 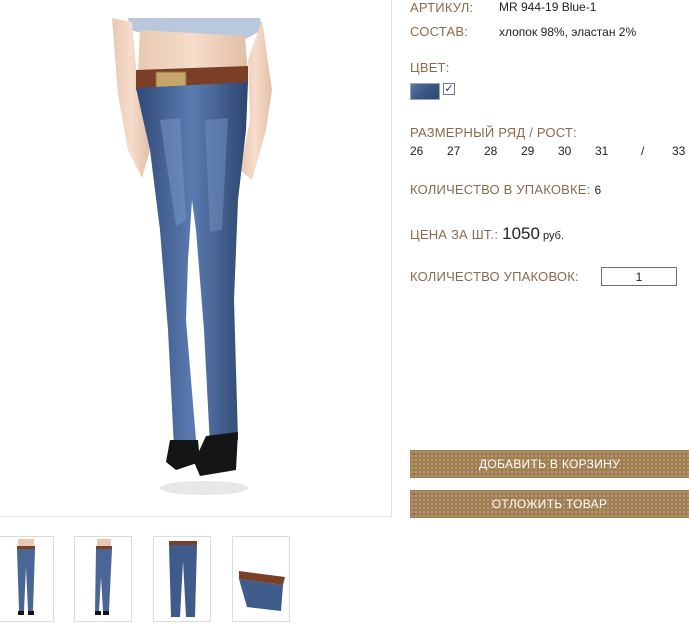 I want to click on article-row: АРТИКУЛ: MR 944-19 Blue-1, so click(x=503, y=8).